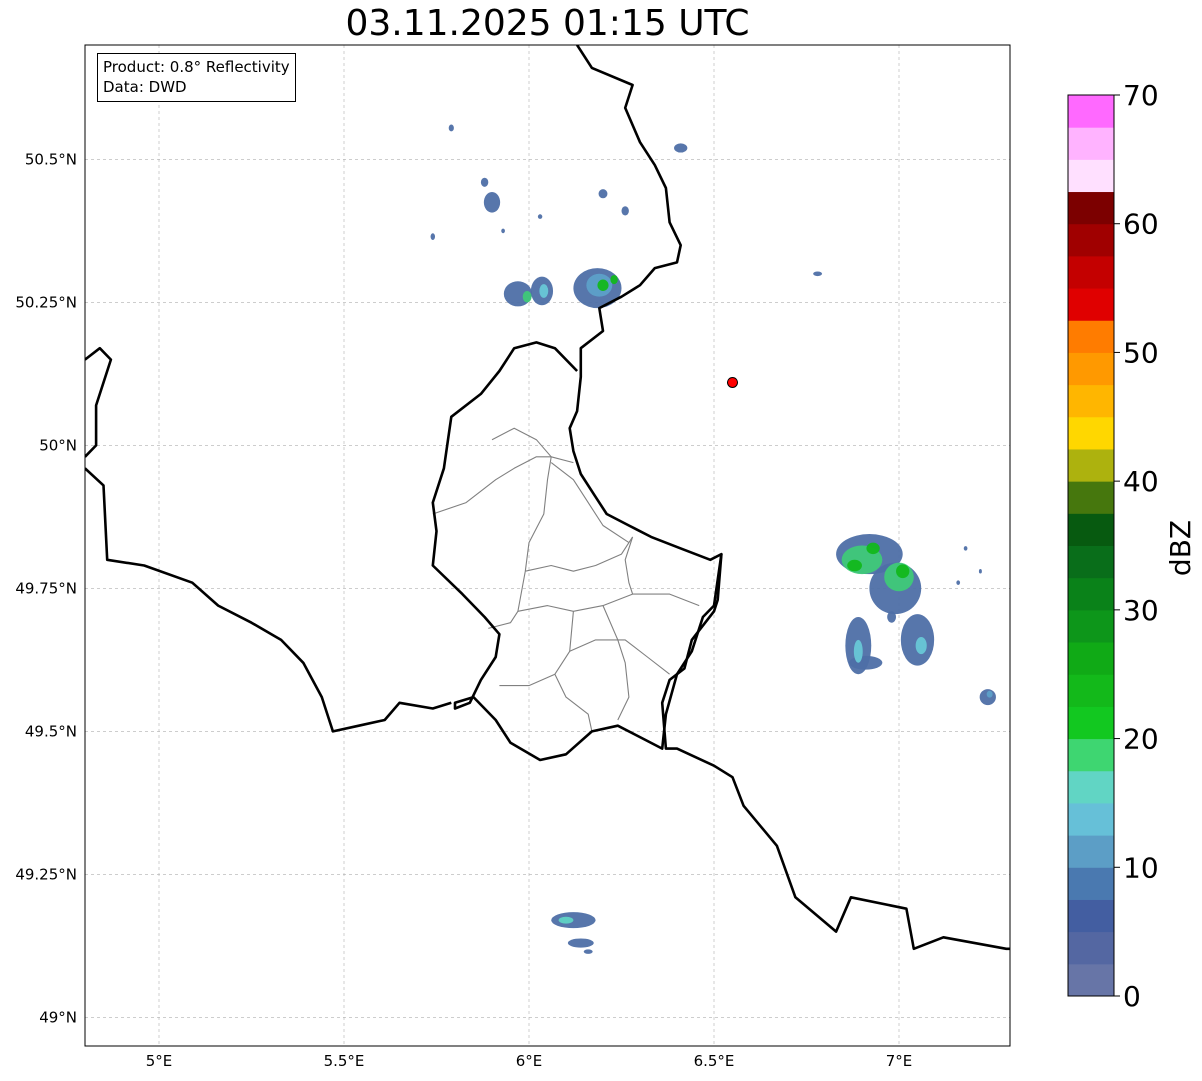 Image resolution: width=1202 pixels, height=1081 pixels. I want to click on colorbar-tick-label: 70, so click(1141, 95).